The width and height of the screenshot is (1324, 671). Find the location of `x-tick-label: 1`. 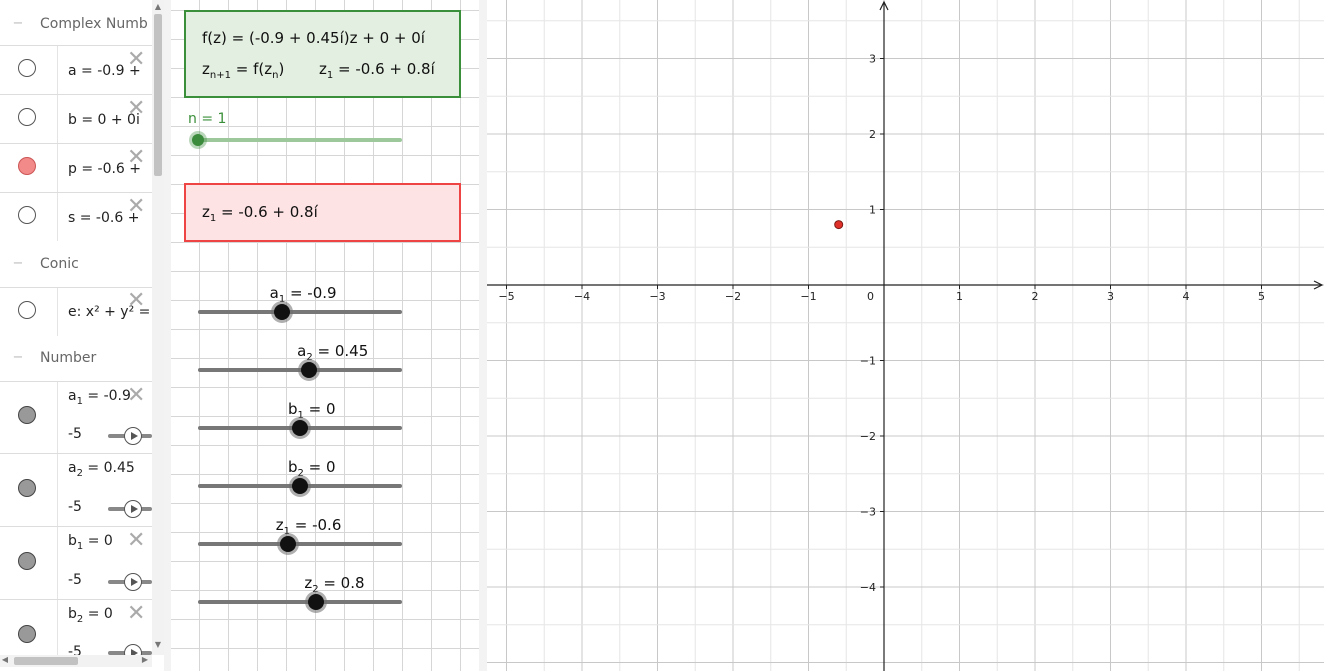

x-tick-label: 1 is located at coordinates (959, 296).